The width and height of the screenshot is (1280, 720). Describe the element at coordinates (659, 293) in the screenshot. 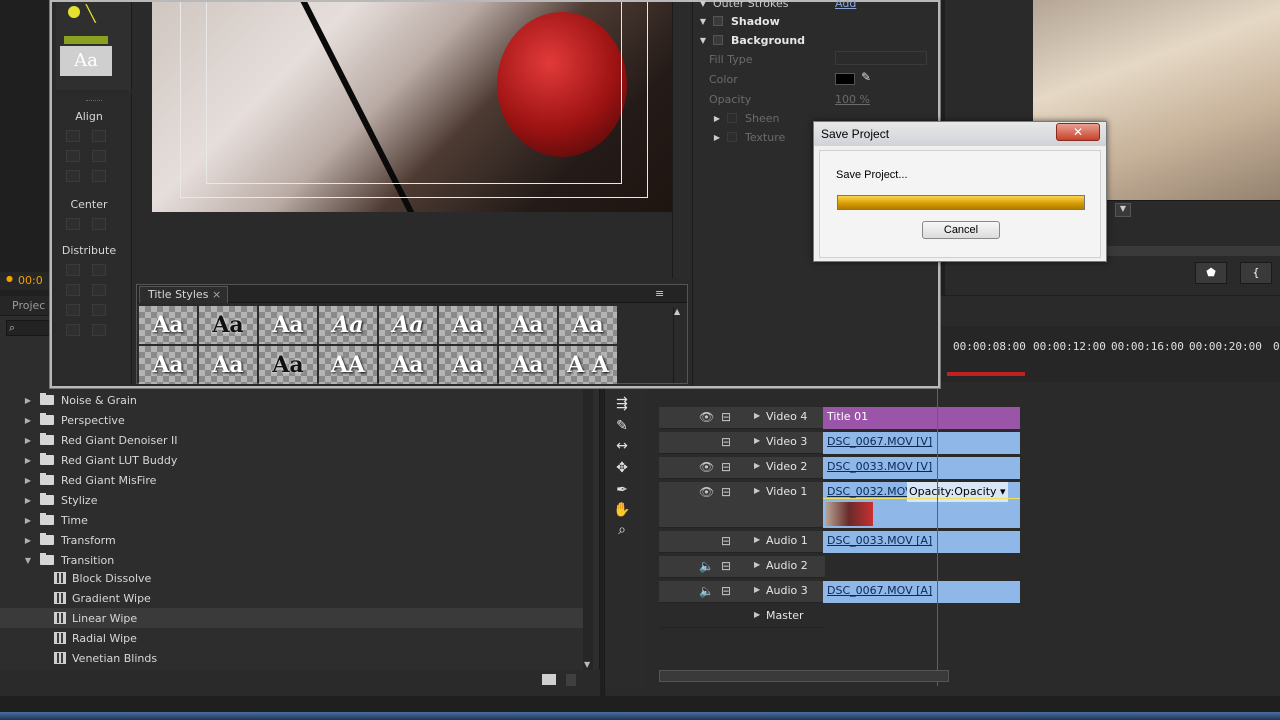

I see `panel-menu-icon: ≡` at that location.